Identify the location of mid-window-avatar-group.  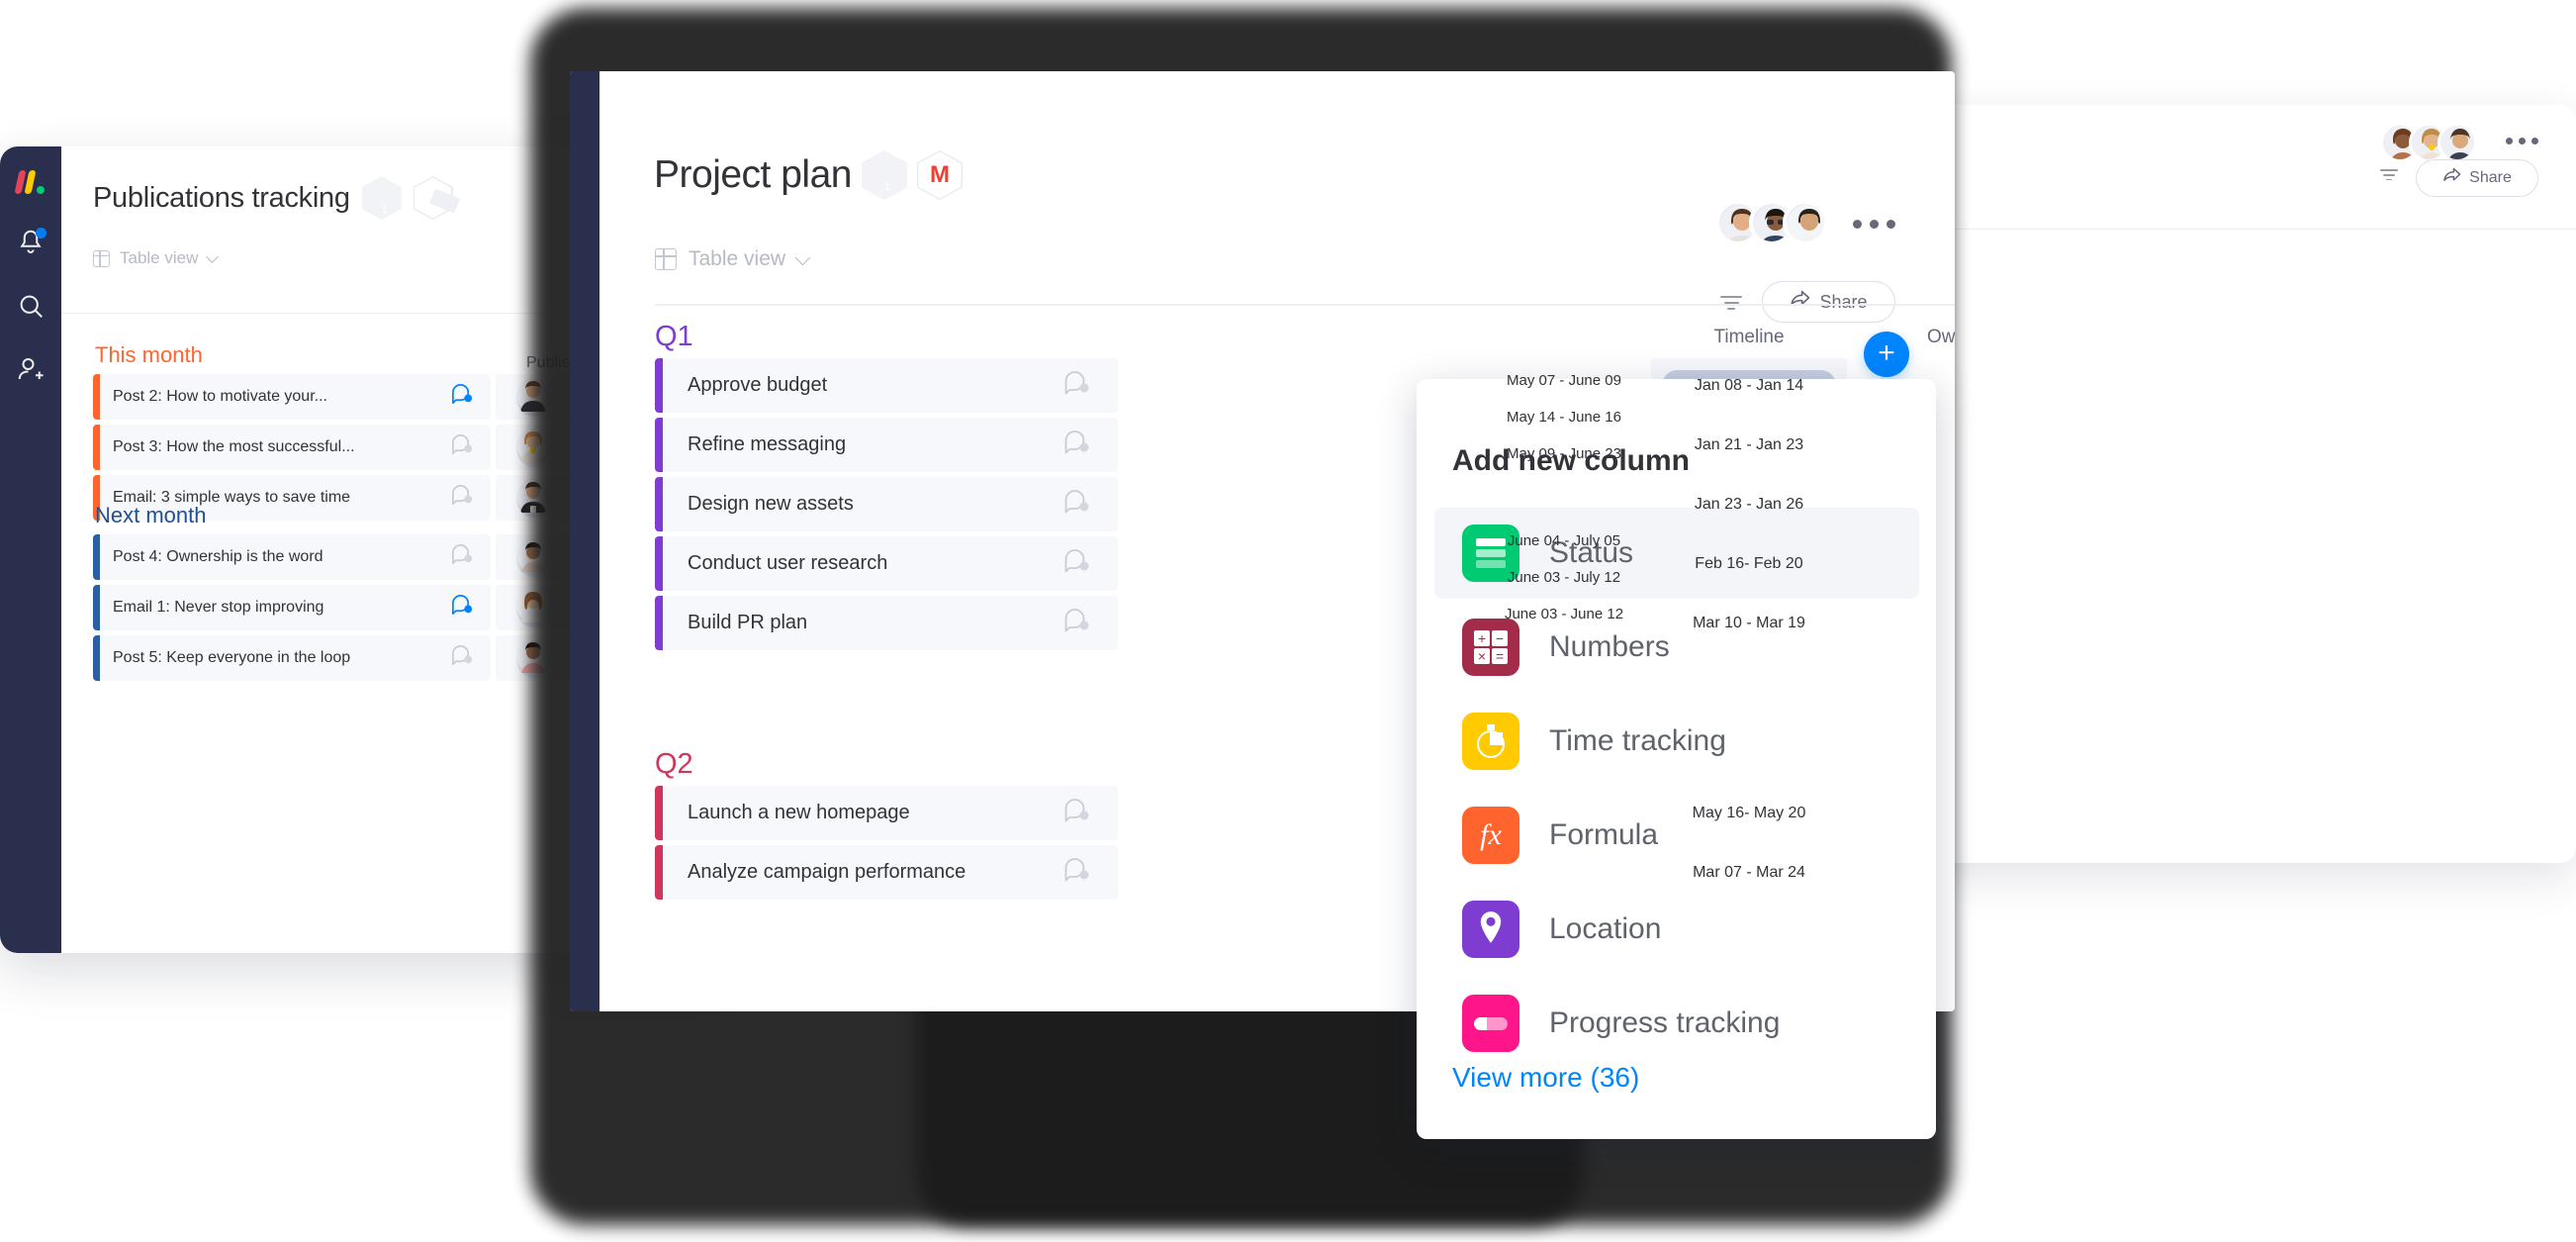
(1771, 223).